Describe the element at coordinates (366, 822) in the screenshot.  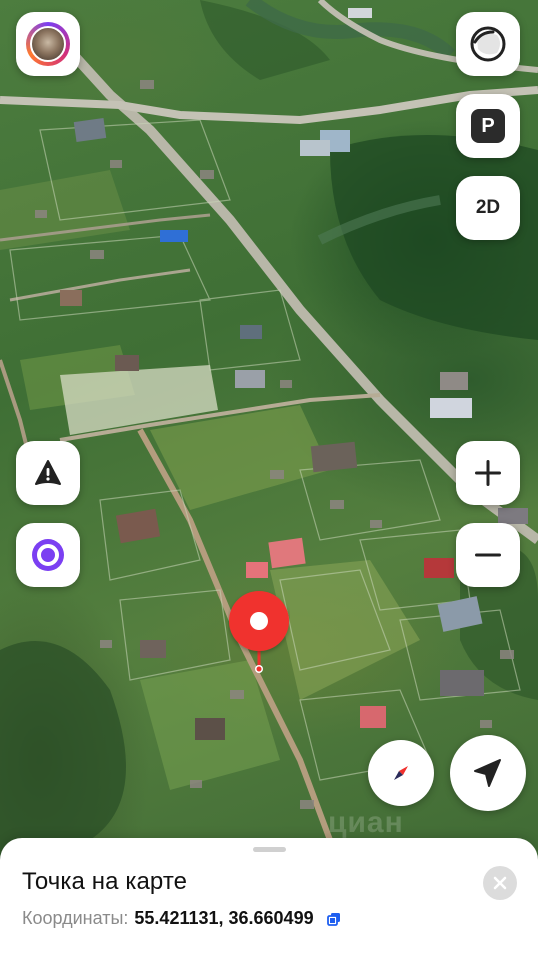
I see `map-watermark: циан` at that location.